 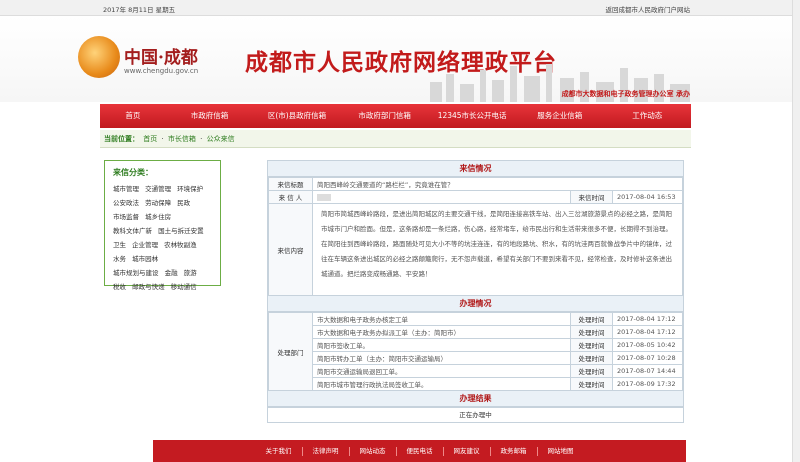 I want to click on category-item: 税收, so click(x=119, y=287).